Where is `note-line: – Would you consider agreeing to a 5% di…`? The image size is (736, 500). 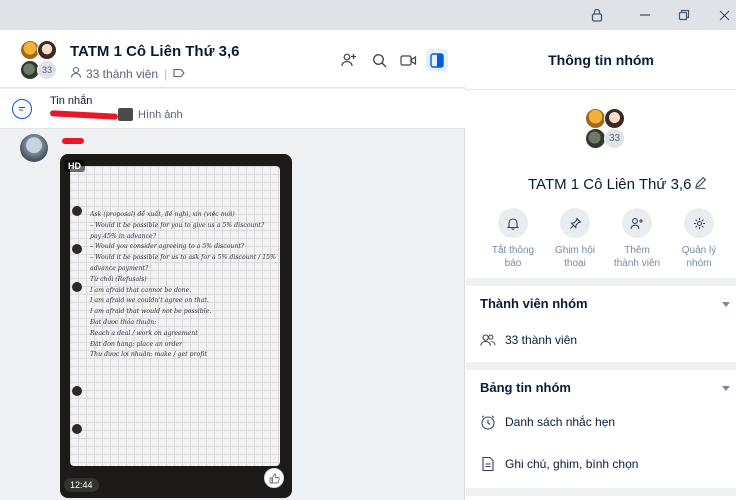
note-line: – Would you consider agreeing to a 5% di… is located at coordinates (167, 247).